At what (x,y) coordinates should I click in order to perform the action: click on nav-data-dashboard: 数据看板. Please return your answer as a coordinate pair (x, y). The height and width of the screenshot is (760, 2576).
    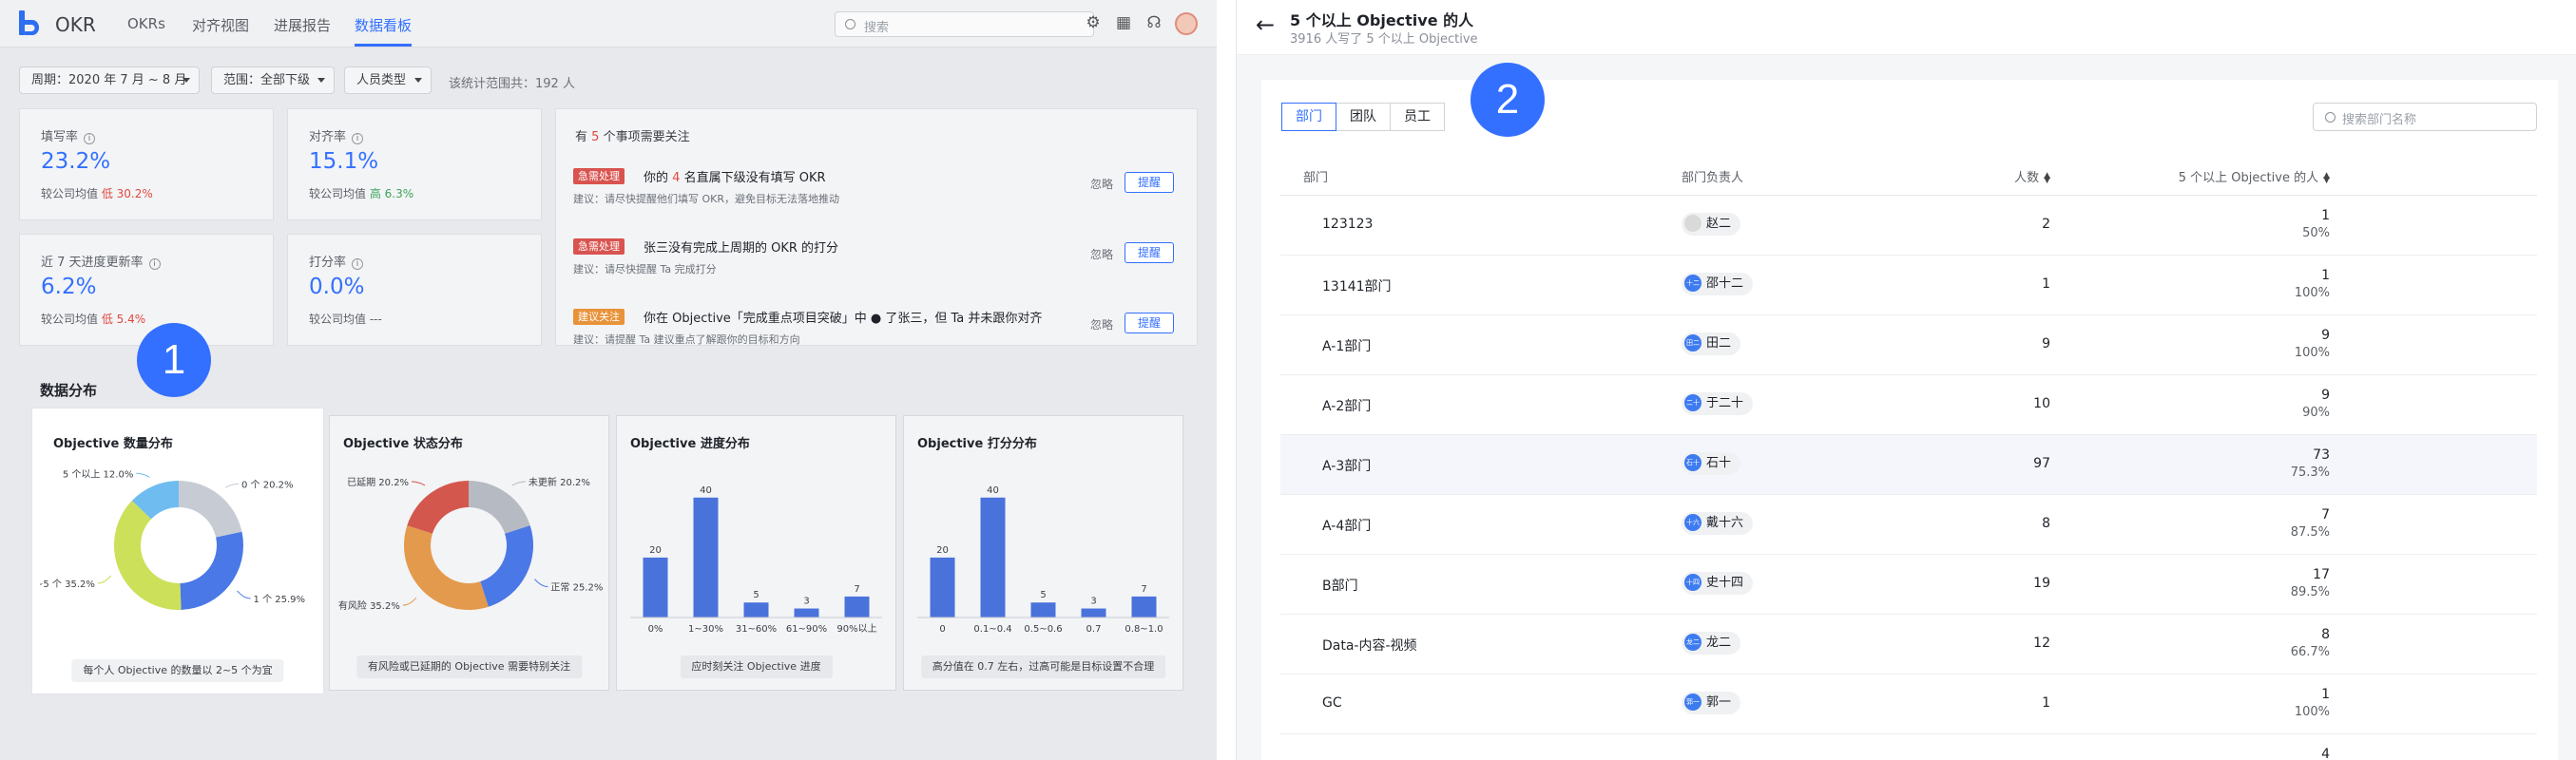
    Looking at the image, I should click on (383, 25).